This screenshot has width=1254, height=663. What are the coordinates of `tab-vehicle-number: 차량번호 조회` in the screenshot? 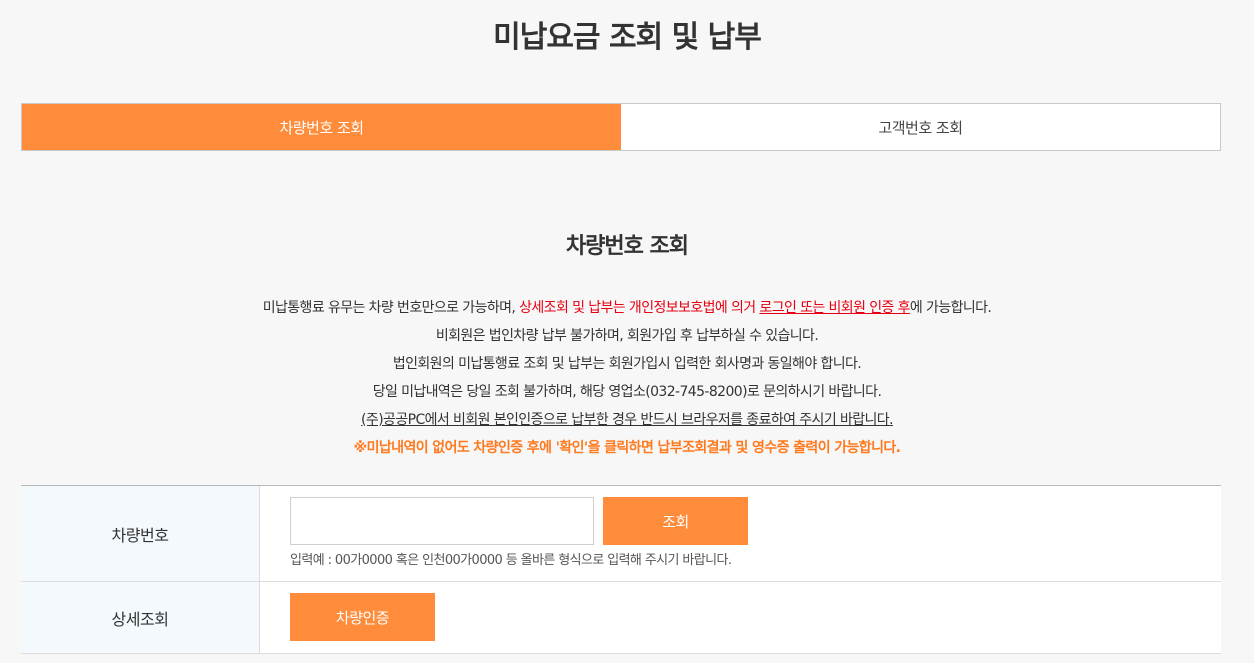 It's located at (321, 127).